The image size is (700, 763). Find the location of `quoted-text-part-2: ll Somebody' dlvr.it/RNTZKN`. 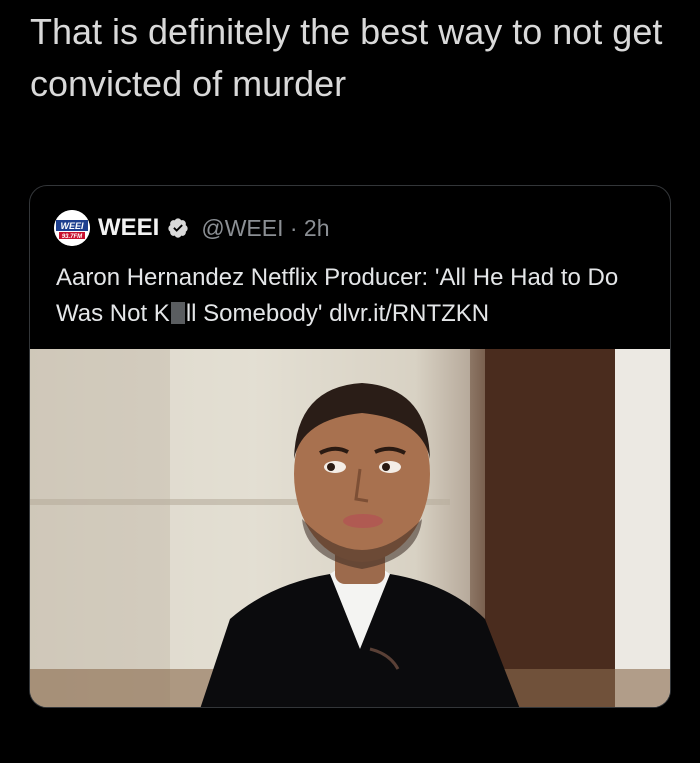

quoted-text-part-2: ll Somebody' dlvr.it/RNTZKN is located at coordinates (337, 313).